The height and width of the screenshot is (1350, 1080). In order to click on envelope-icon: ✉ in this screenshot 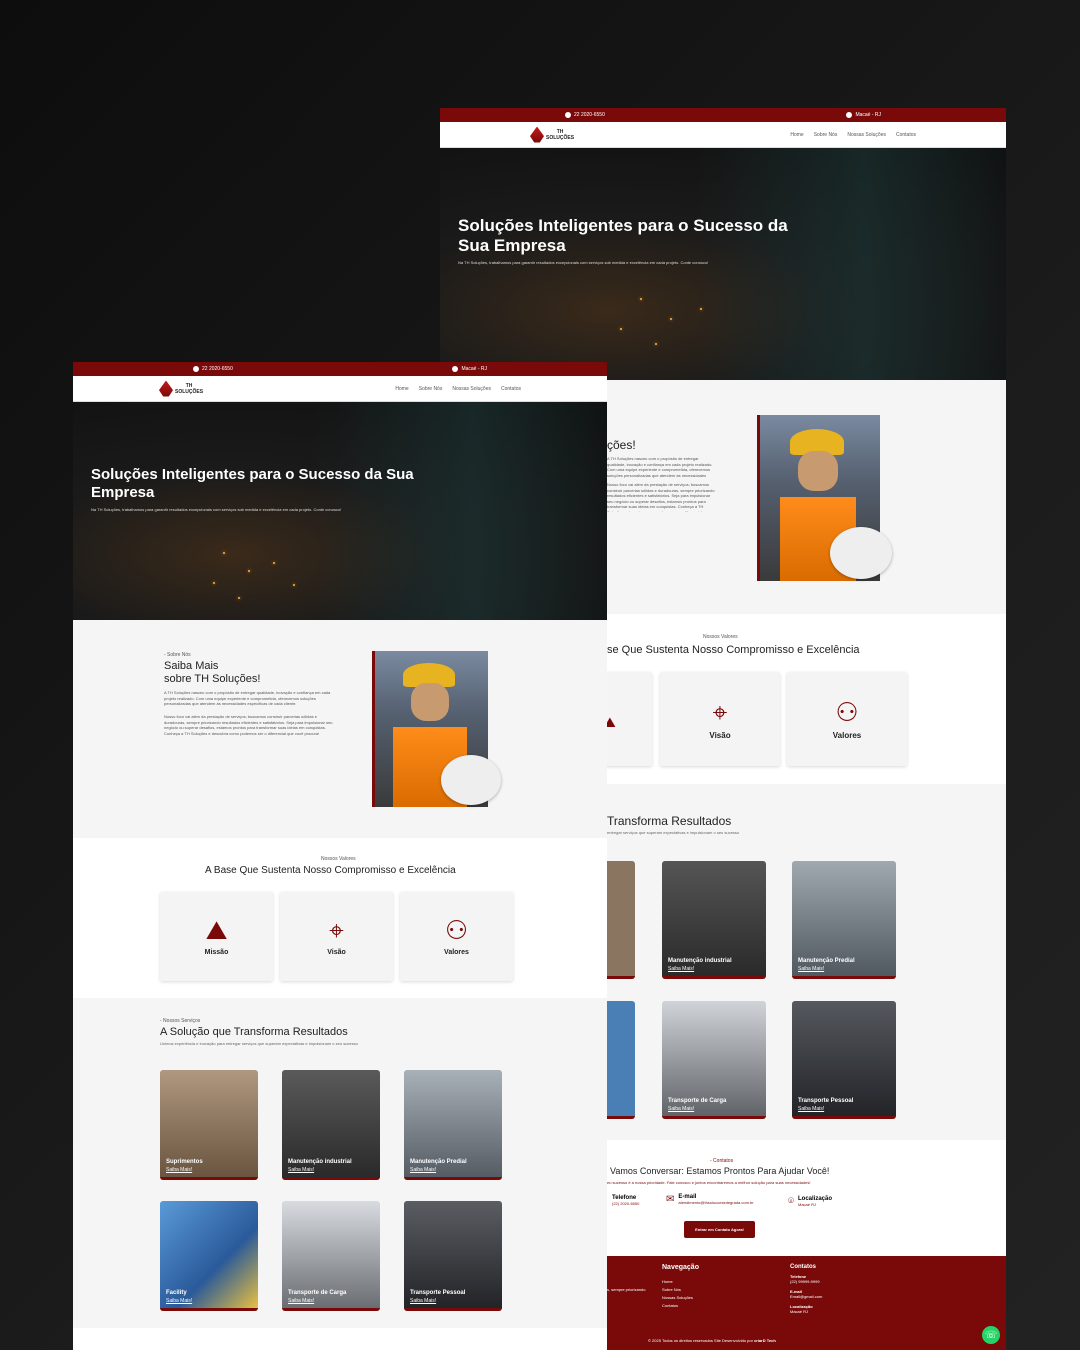, I will do `click(670, 1199)`.